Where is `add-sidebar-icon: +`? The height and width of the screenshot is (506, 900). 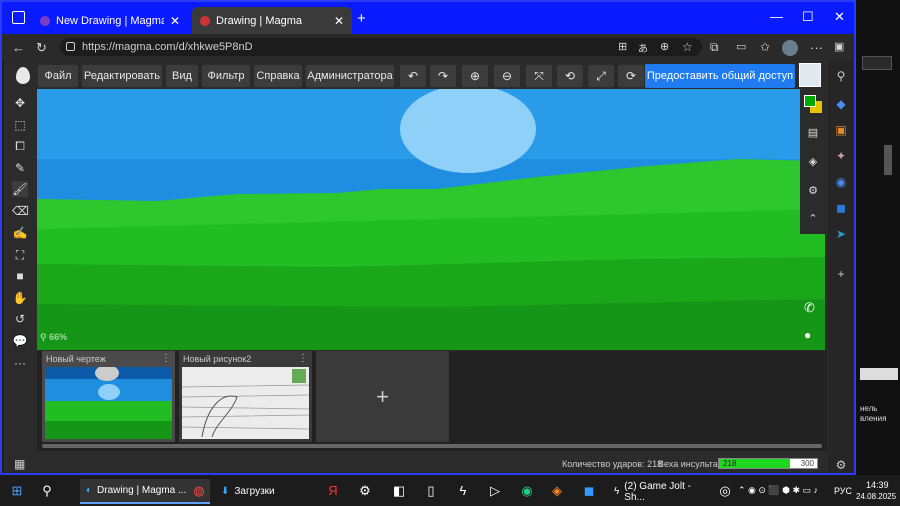
add-sidebar-icon: + is located at coordinates (841, 274).